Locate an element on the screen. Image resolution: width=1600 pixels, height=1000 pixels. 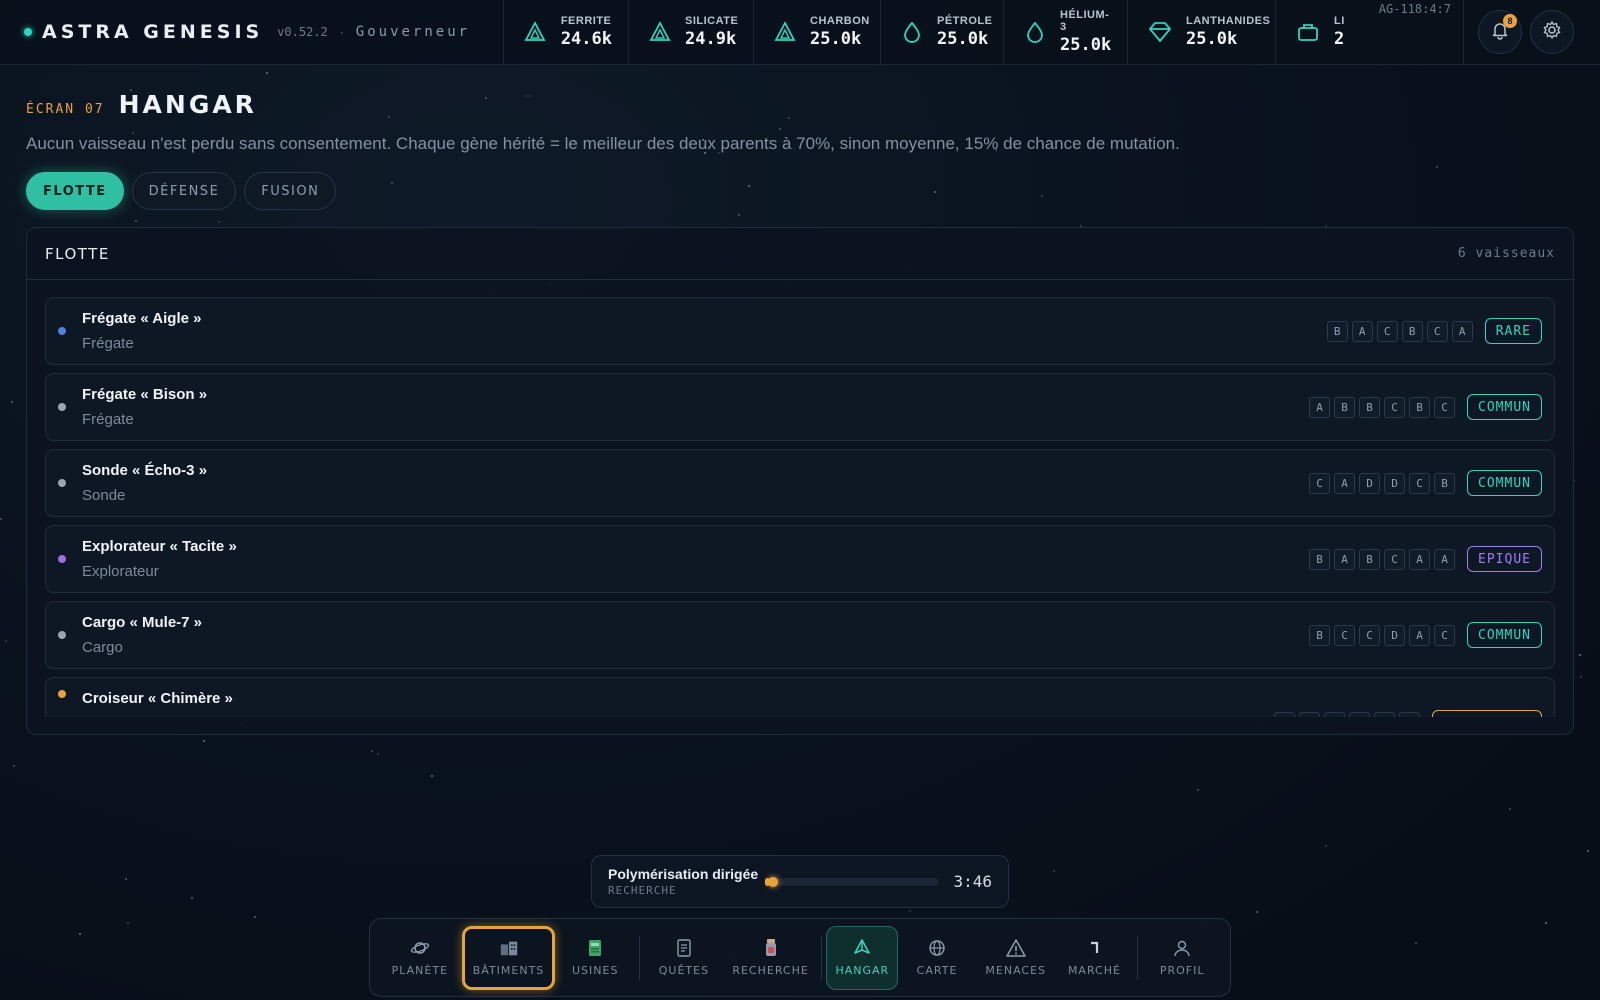
ship-info: Frégate « Aigle » Frégate is located at coordinates (704, 331).